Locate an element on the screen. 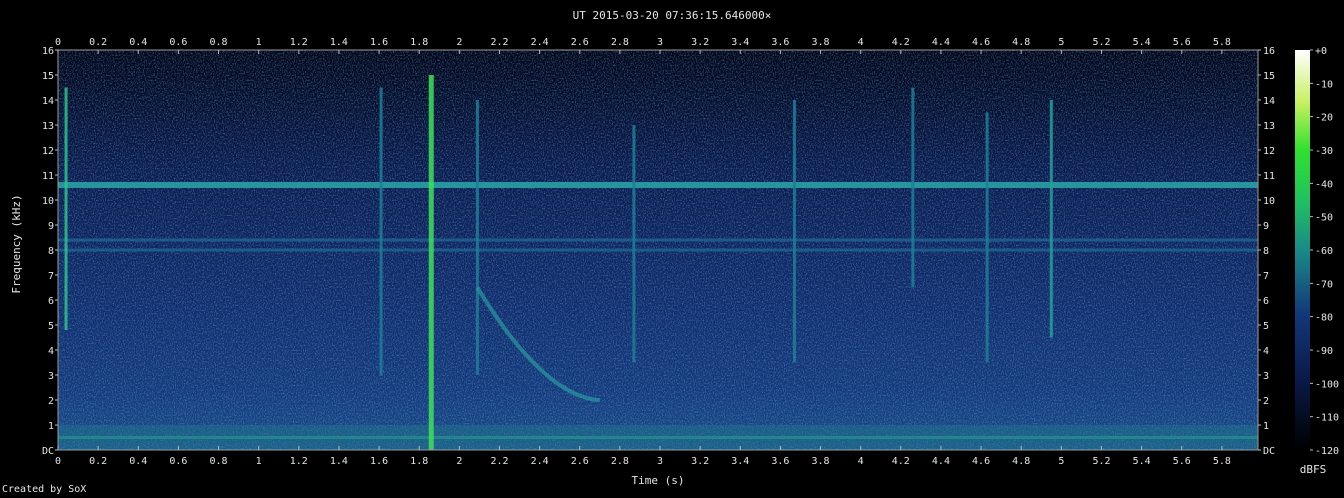  x-tick-label: 4.2 is located at coordinates (901, 461).